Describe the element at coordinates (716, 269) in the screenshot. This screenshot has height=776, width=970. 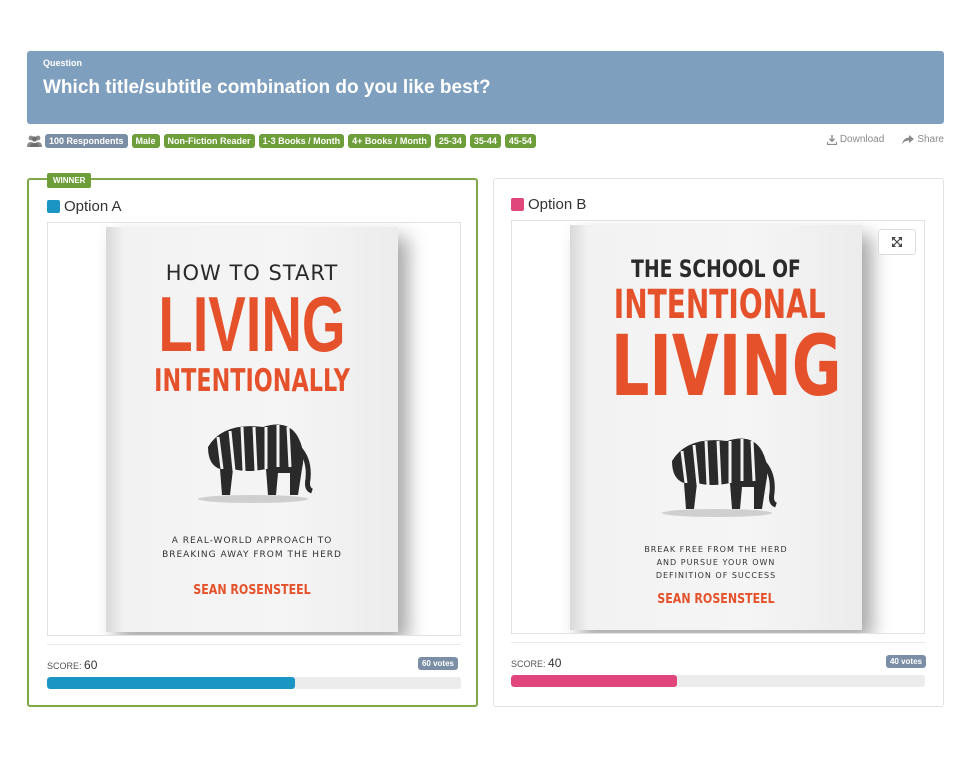
I see `book-b-title-line1: THE SCHOOL OF` at that location.